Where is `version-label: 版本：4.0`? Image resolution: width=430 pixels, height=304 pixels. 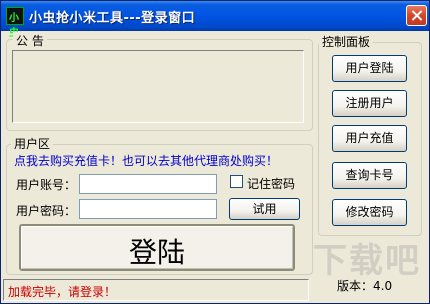
version-label: 版本：4.0 is located at coordinates (365, 286).